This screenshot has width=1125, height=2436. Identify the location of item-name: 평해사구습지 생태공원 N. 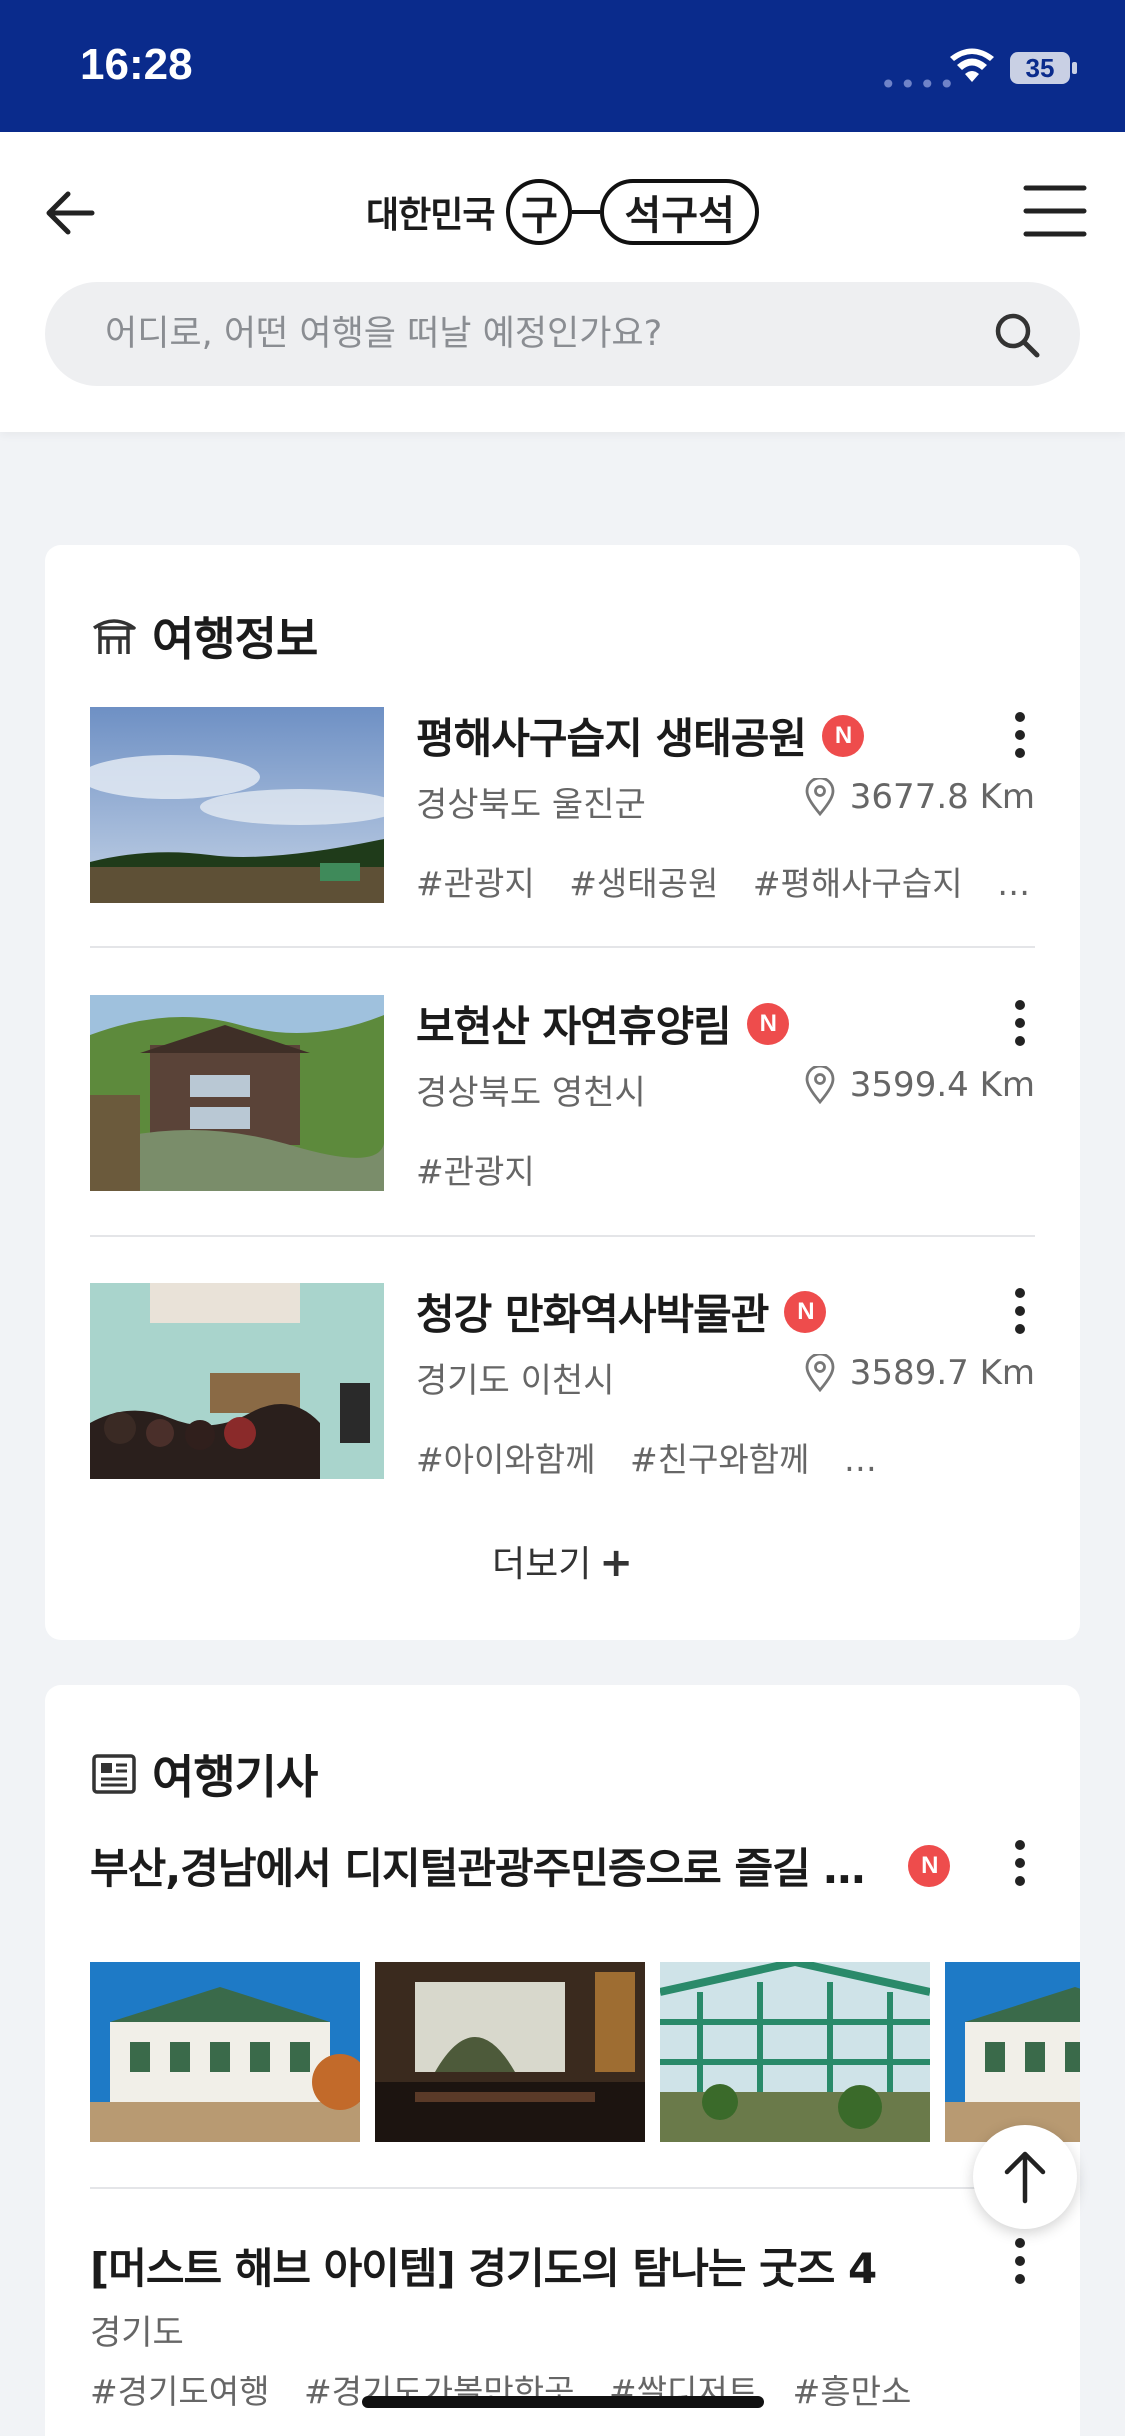
(640, 735).